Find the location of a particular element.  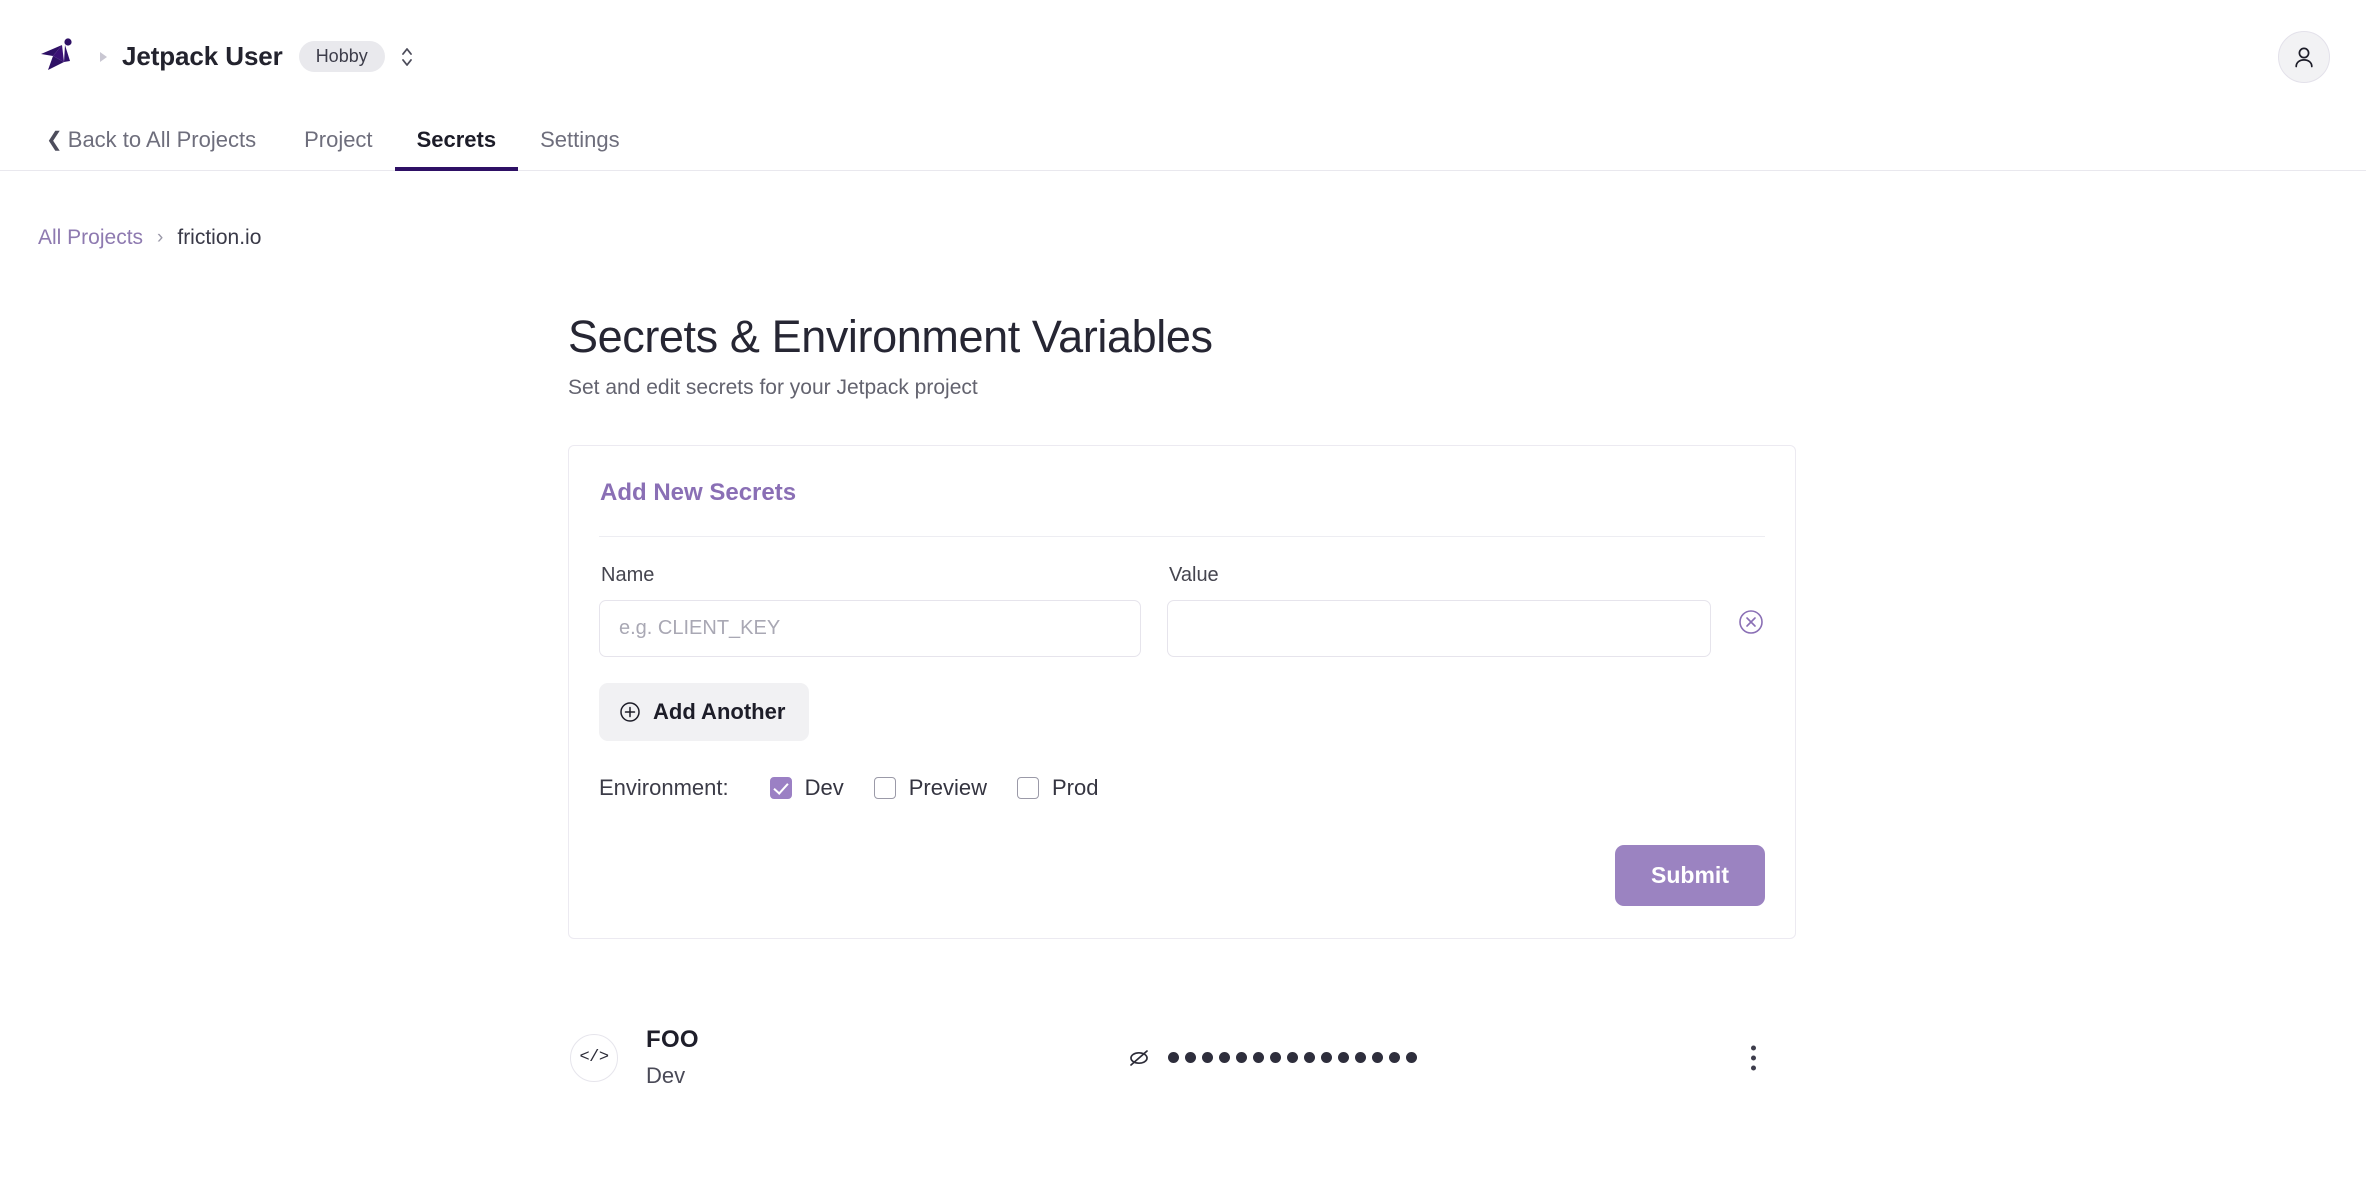

env-checkbox-prod: Prod is located at coordinates (1057, 788).